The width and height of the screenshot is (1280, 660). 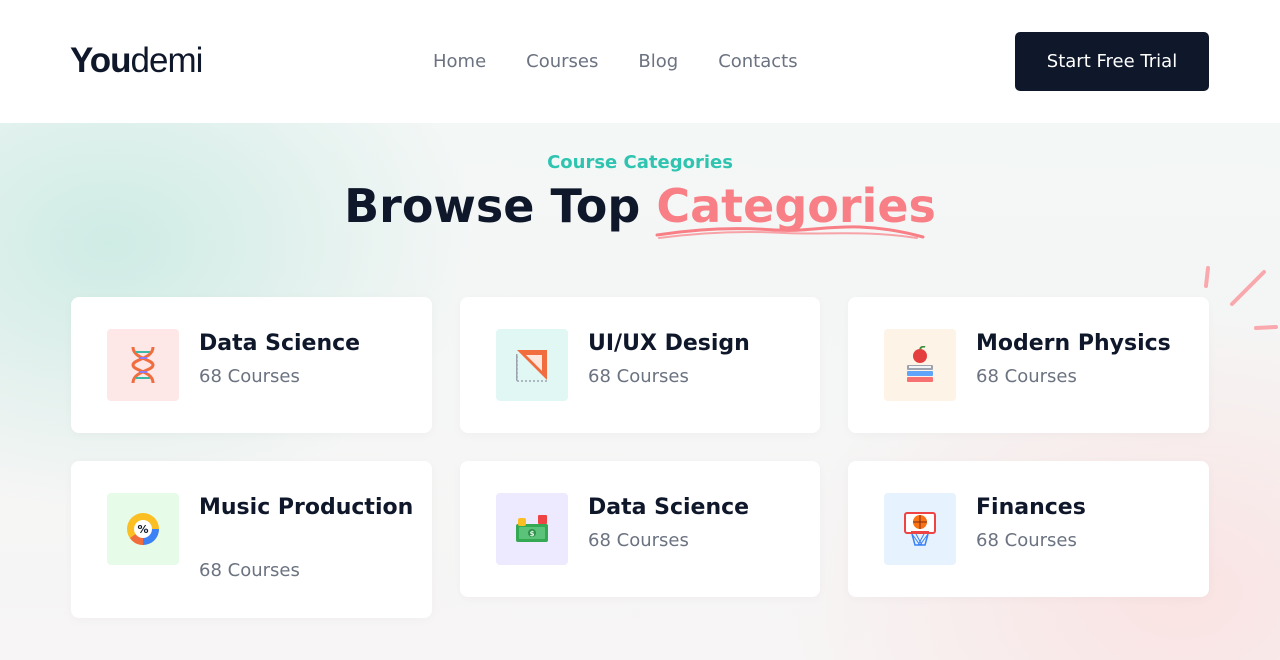 What do you see at coordinates (640, 365) in the screenshot?
I see `category-card-ui-ux-design: UI/UX Design 68 Courses` at bounding box center [640, 365].